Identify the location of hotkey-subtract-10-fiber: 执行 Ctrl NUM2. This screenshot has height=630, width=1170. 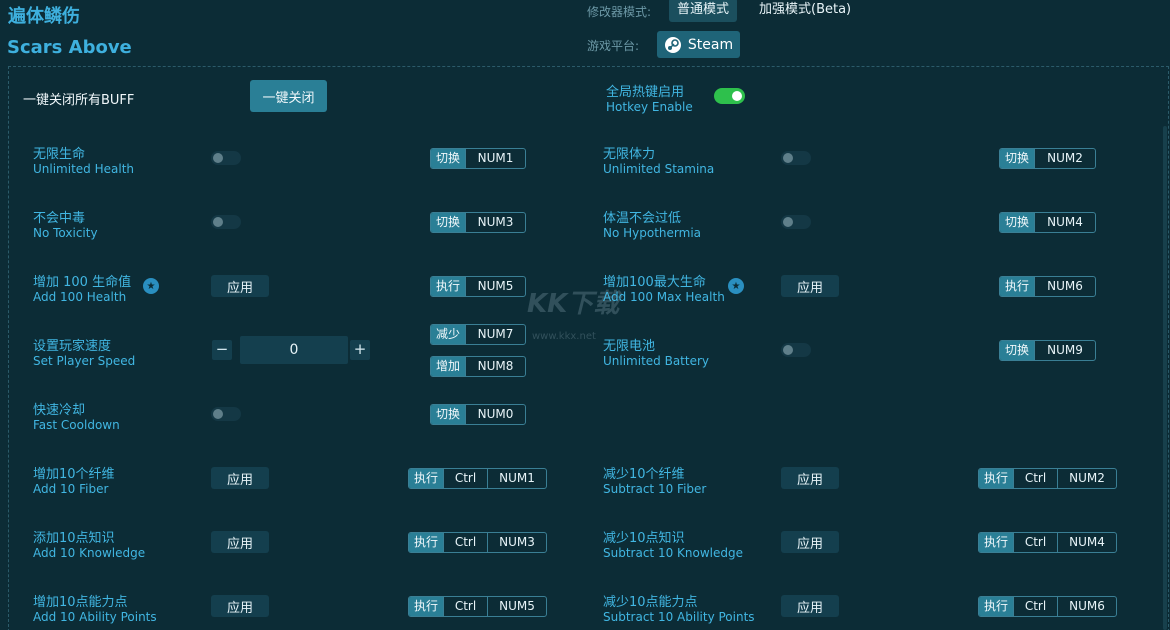
(1047, 478).